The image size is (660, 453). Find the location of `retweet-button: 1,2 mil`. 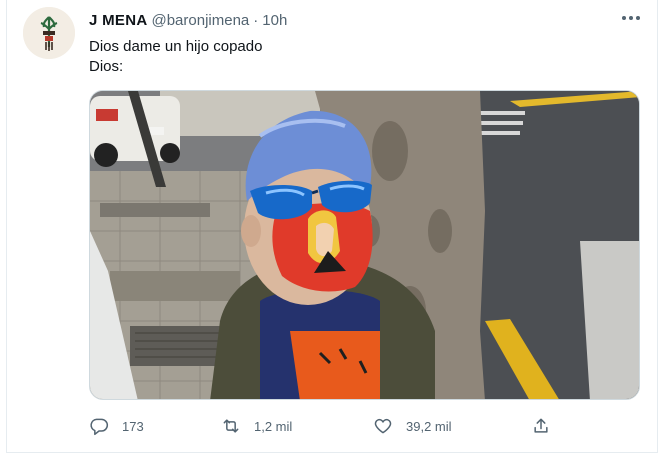

retweet-button: 1,2 mil is located at coordinates (256, 426).